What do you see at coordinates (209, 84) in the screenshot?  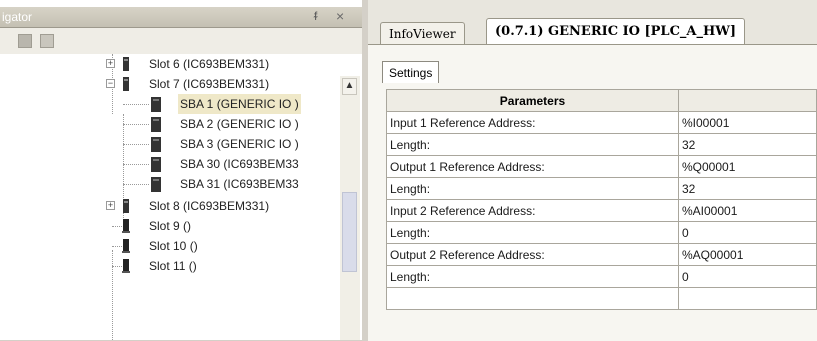 I see `tree-item-label: Slot 7 (IC693BEM331)` at bounding box center [209, 84].